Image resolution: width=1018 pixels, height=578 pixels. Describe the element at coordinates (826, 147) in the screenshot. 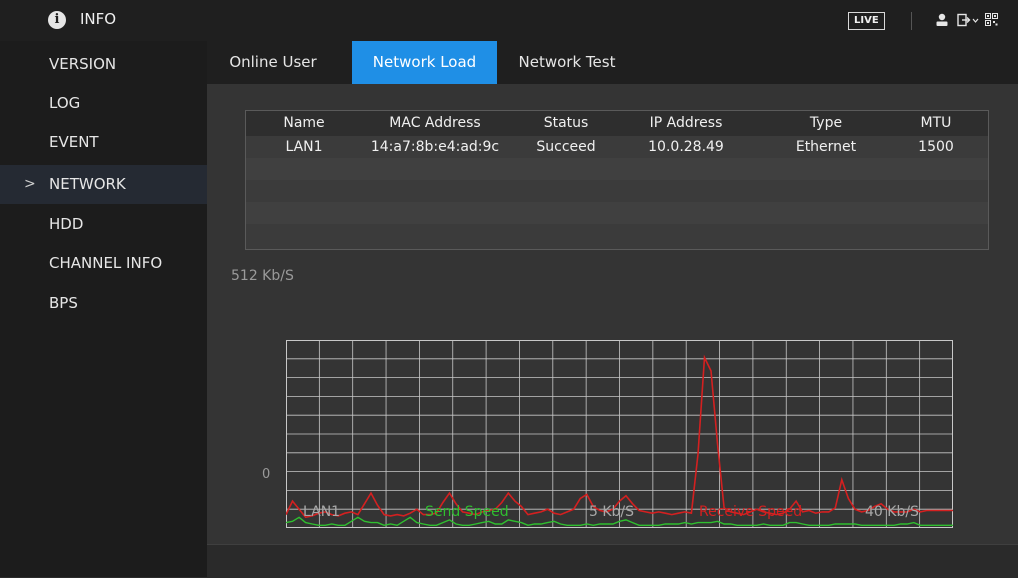

I see `cell-type: Ethernet` at that location.